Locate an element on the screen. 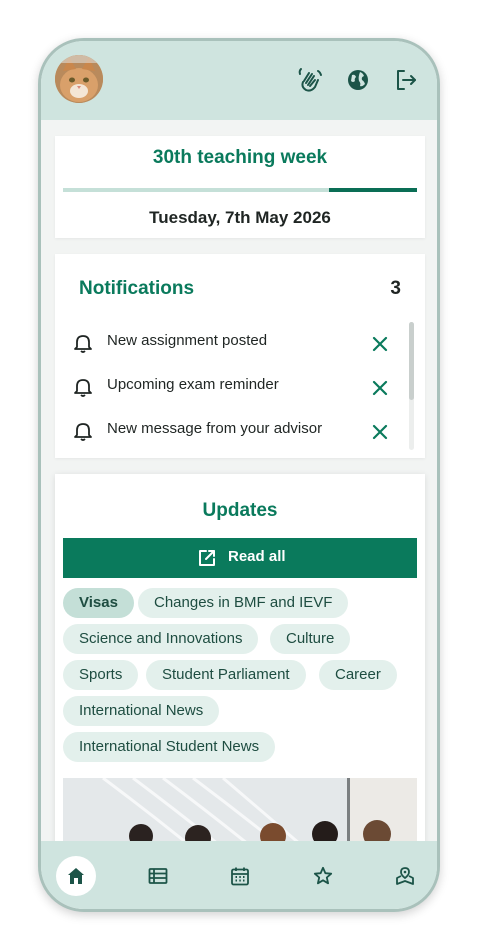  chip-science-innovations: Science and Innovations is located at coordinates (161, 639).